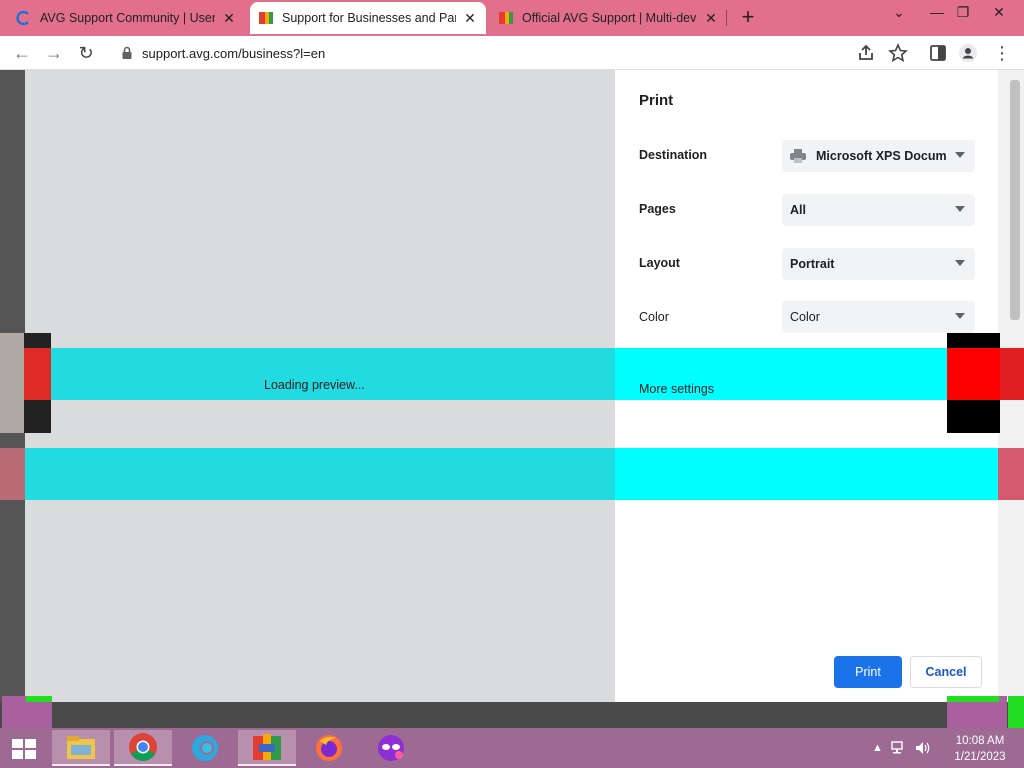 This screenshot has height=768, width=1024. I want to click on clock-time: 10:08 AM, so click(980, 741).